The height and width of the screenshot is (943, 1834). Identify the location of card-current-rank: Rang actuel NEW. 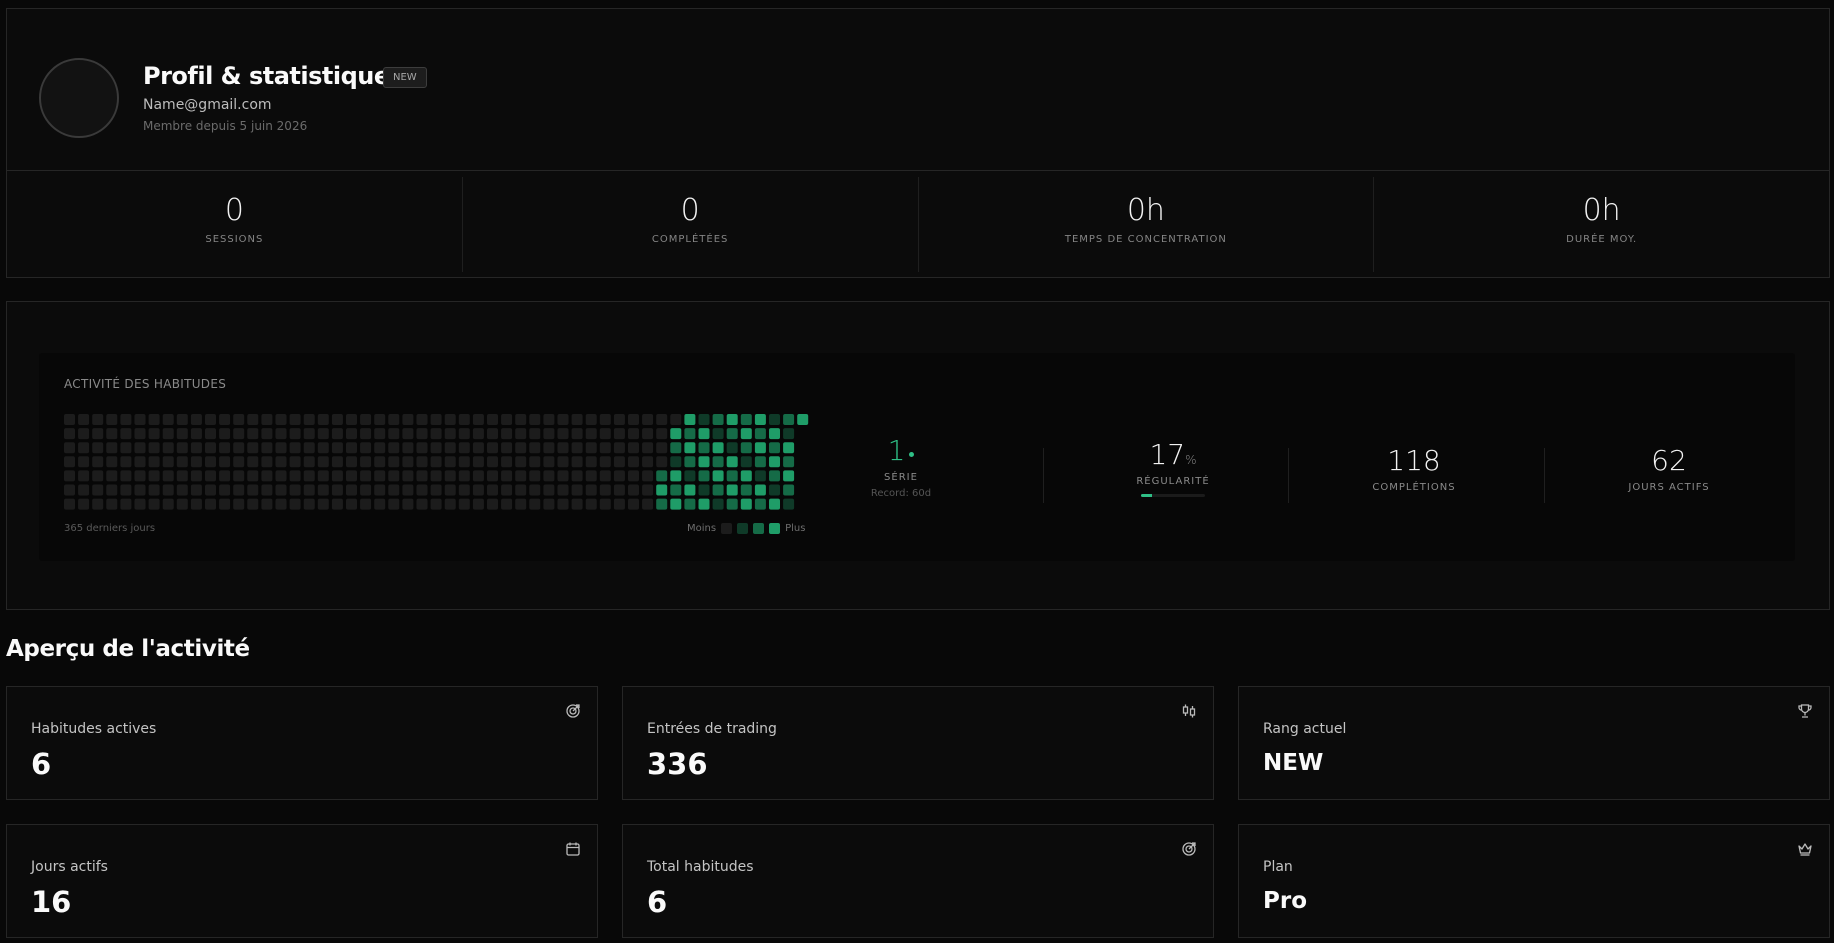
(1534, 743).